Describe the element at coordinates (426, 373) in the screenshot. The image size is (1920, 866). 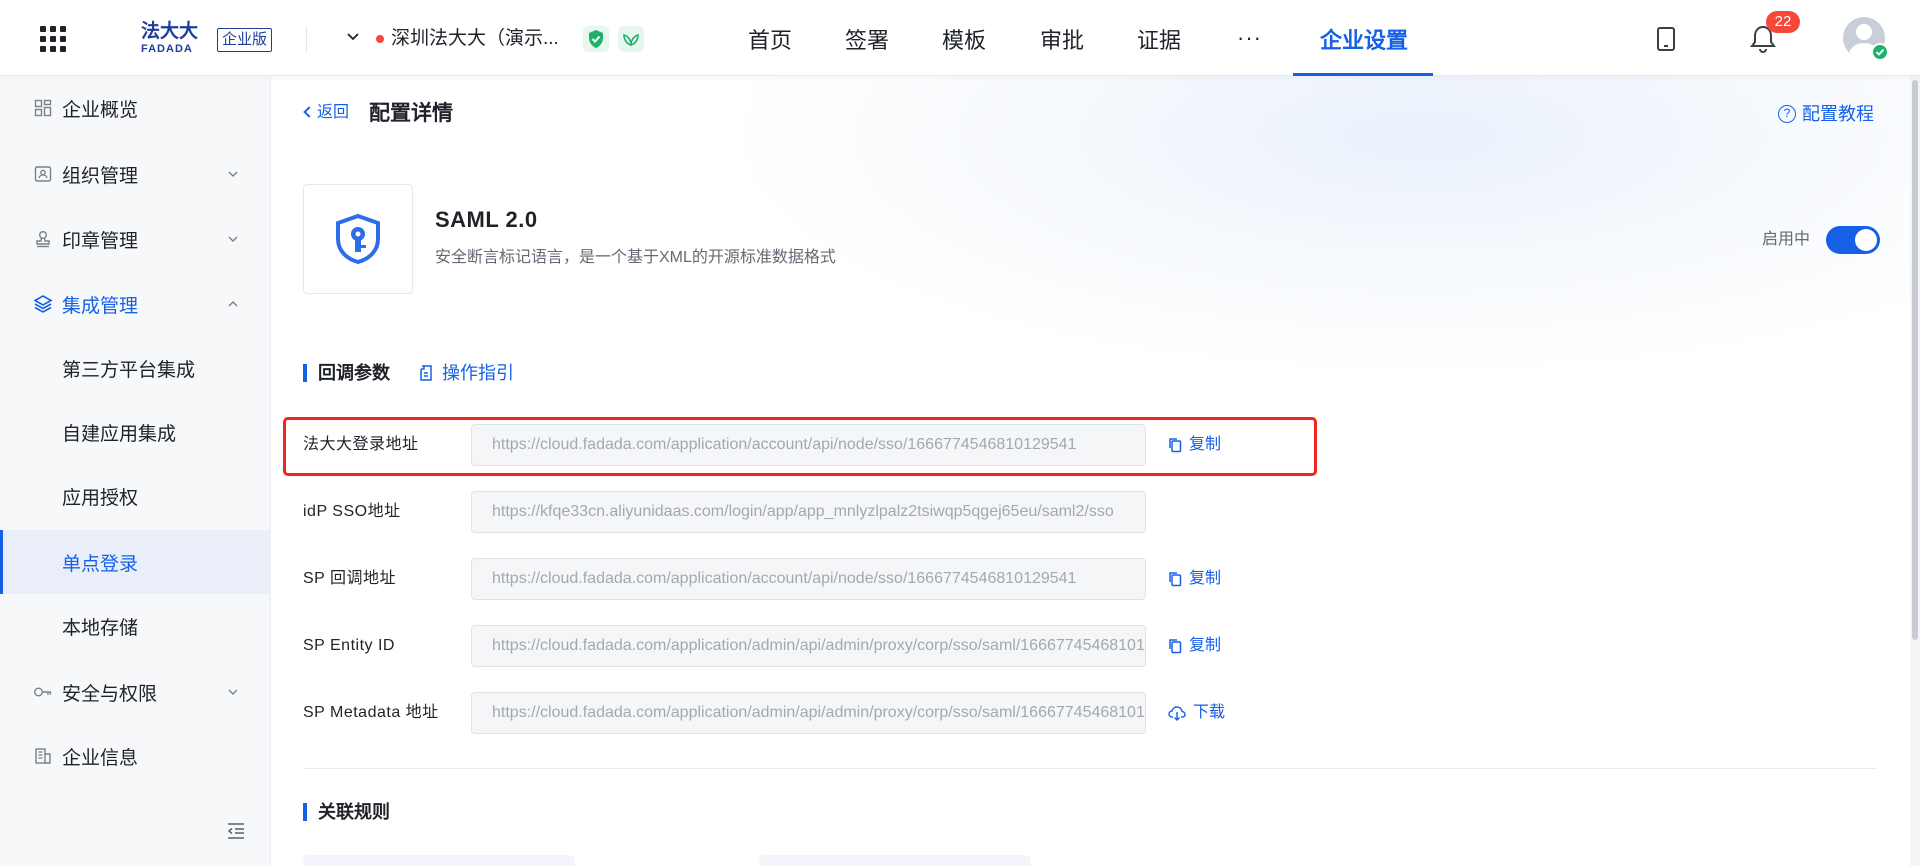
I see `guide-doc-icon` at that location.